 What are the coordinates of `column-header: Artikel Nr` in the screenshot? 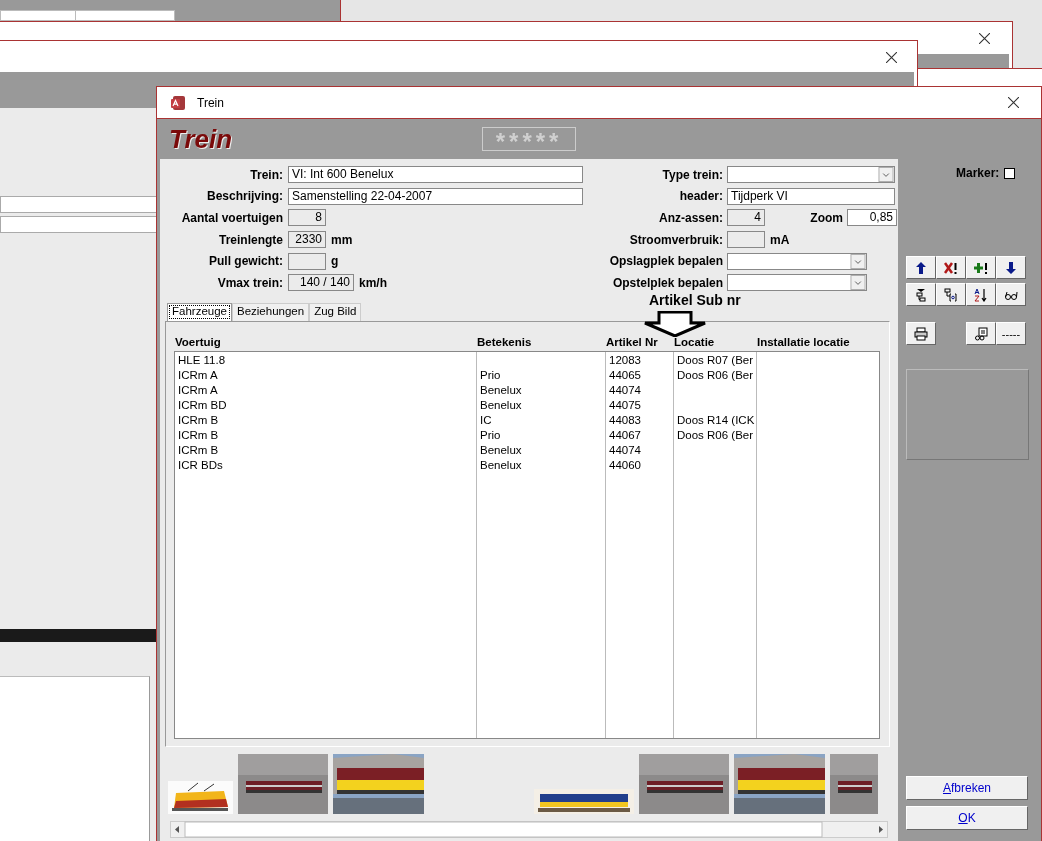 It's located at (632, 342).